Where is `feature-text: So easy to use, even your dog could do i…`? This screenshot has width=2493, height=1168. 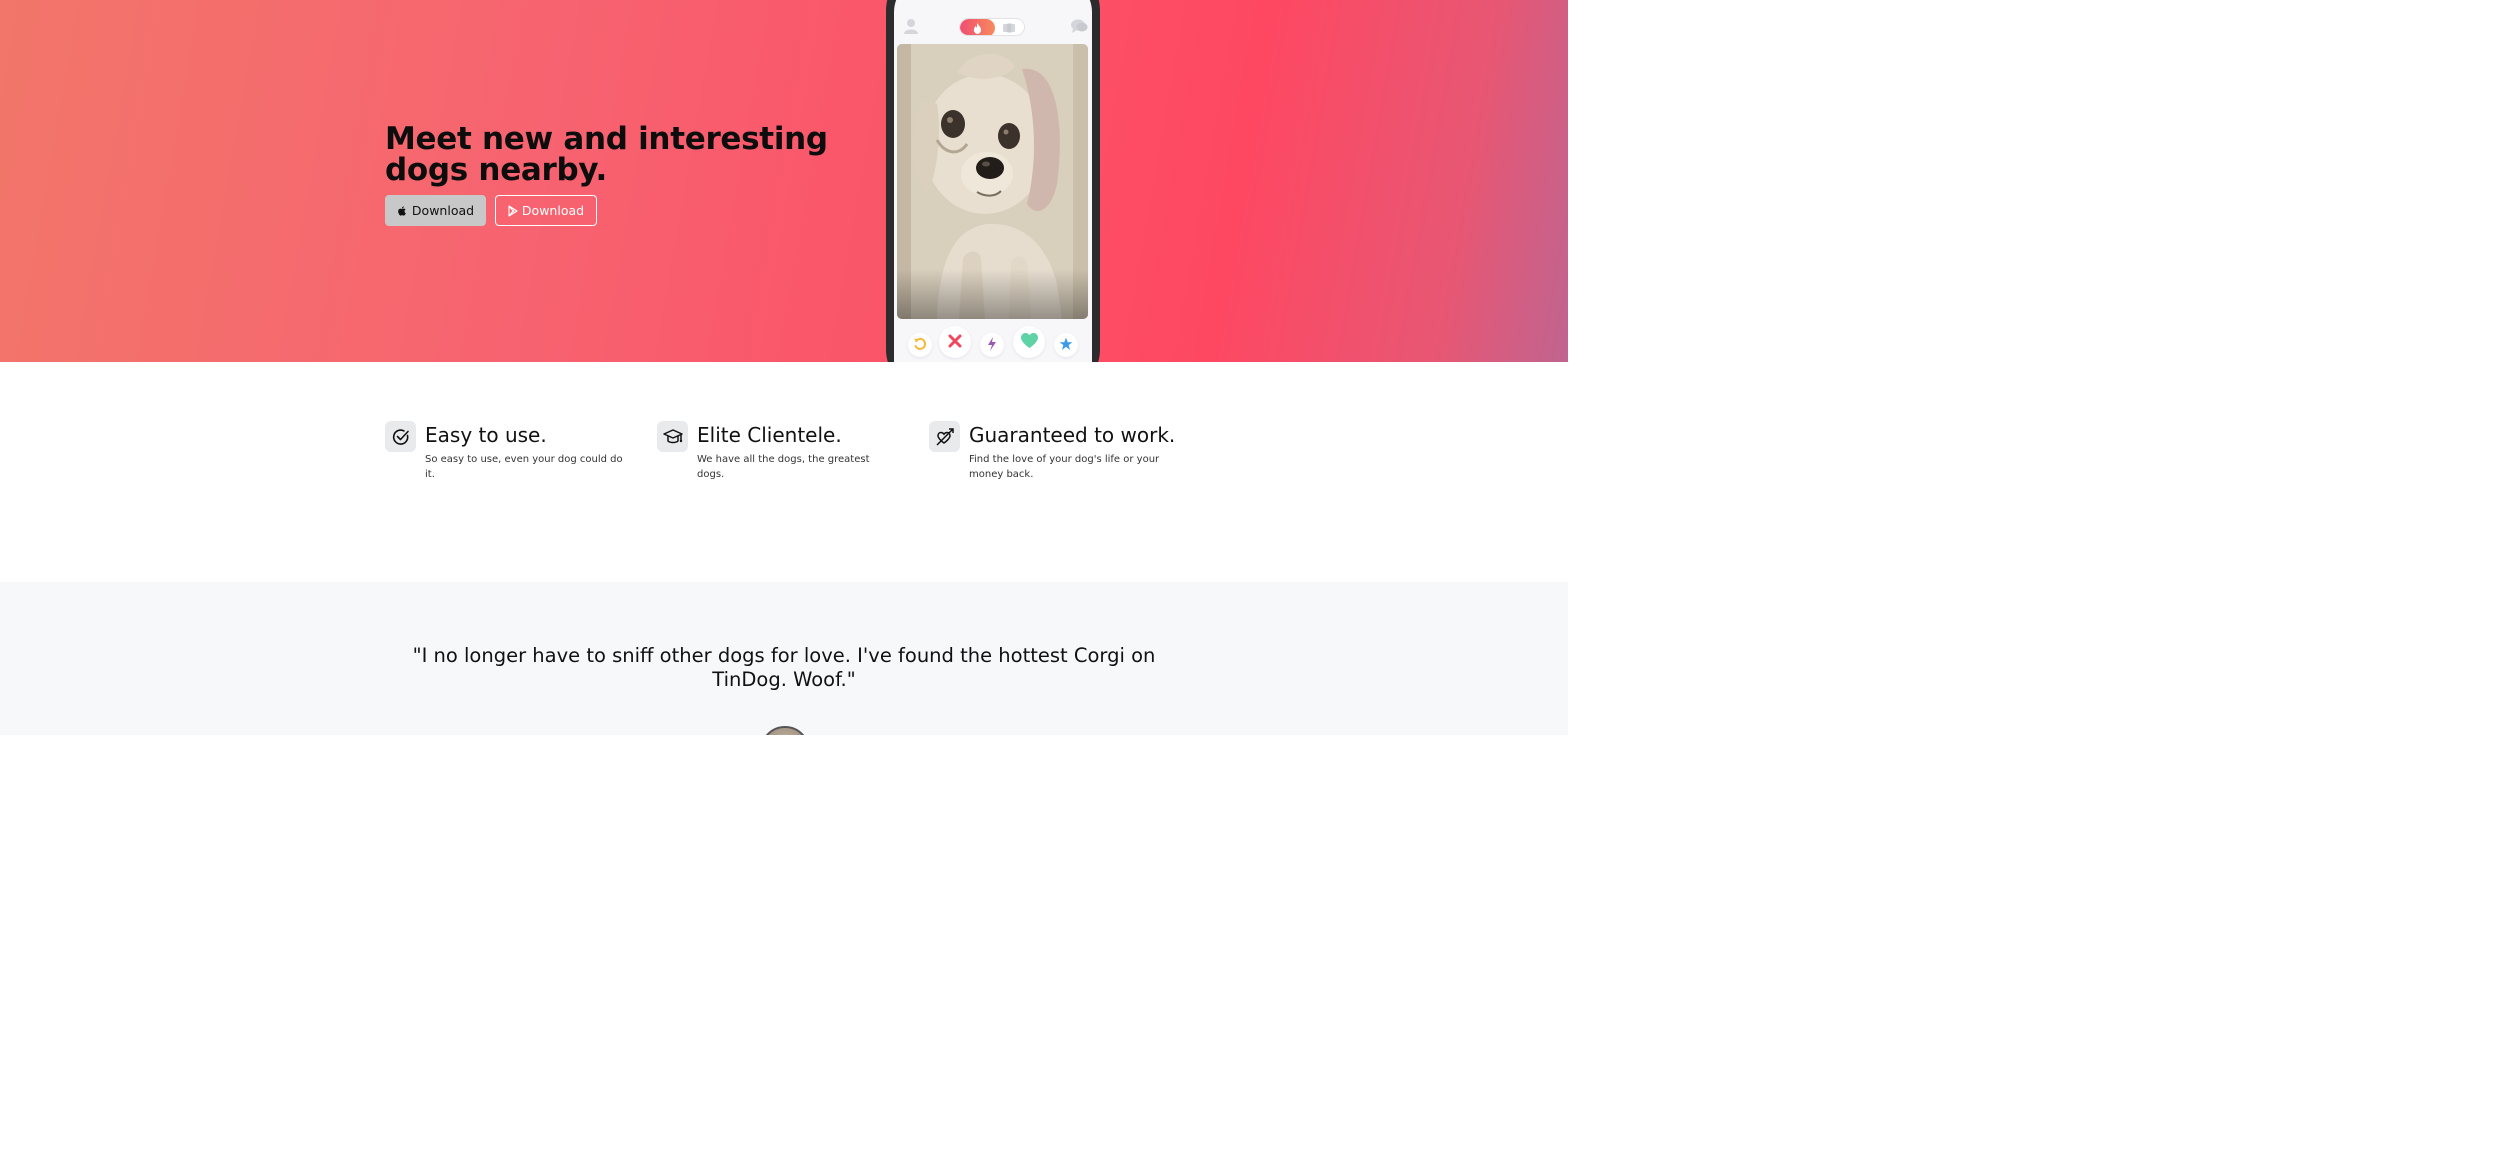 feature-text: So easy to use, even your dog could do i… is located at coordinates (524, 467).